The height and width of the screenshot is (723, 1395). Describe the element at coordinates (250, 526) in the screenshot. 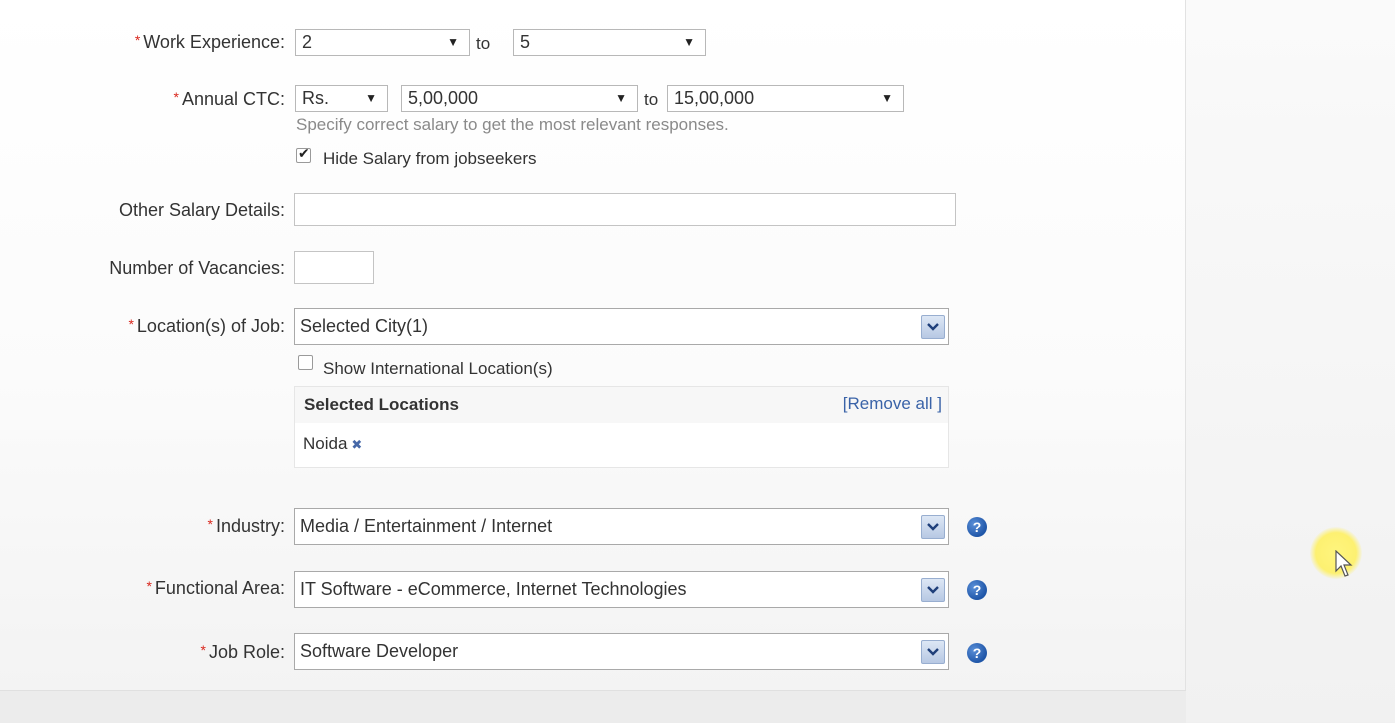

I see `industry-label-text: Industry:` at that location.